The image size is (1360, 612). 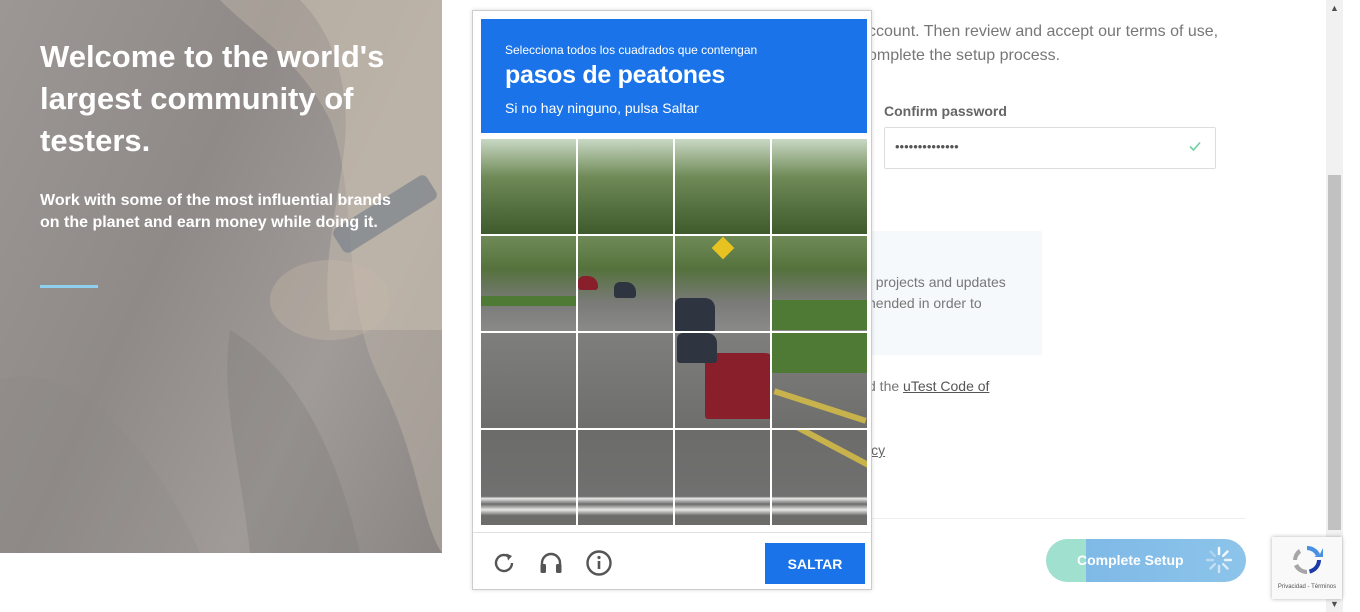 I want to click on complete-setup-label: Complete Setup, so click(x=1130, y=560).